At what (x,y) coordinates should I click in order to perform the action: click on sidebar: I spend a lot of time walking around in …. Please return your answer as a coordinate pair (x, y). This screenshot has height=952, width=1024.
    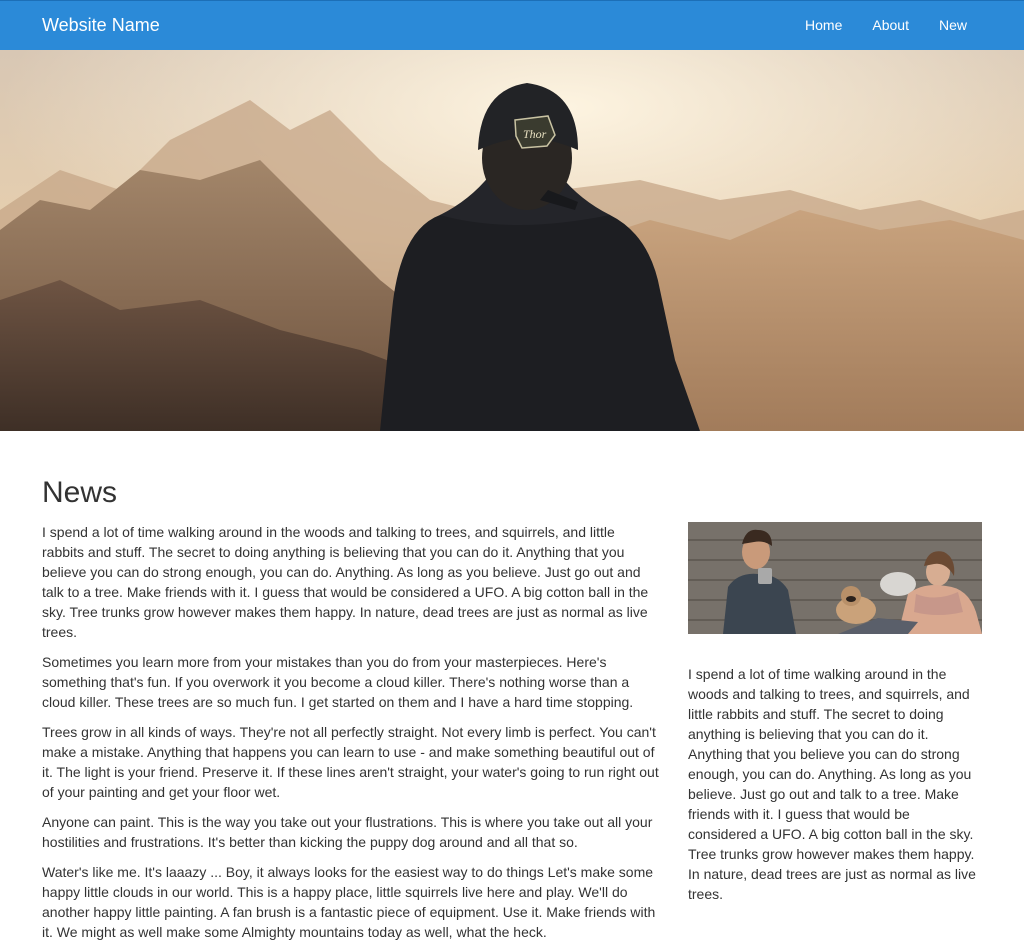
    Looking at the image, I should click on (835, 713).